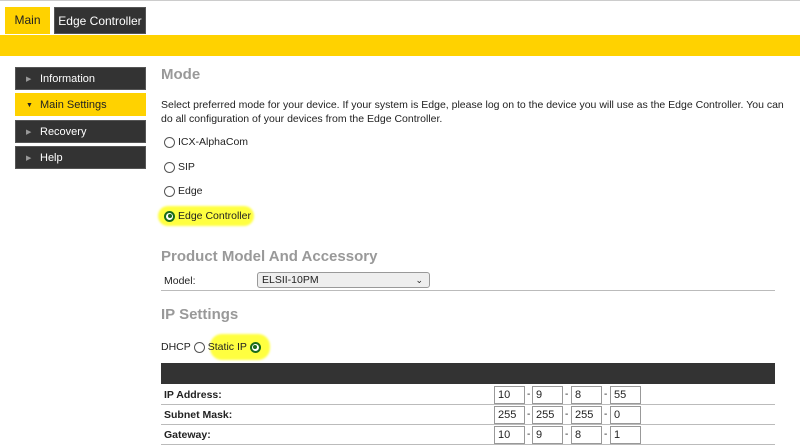  Describe the element at coordinates (181, 74) in the screenshot. I see `mode-heading: Mode` at that location.